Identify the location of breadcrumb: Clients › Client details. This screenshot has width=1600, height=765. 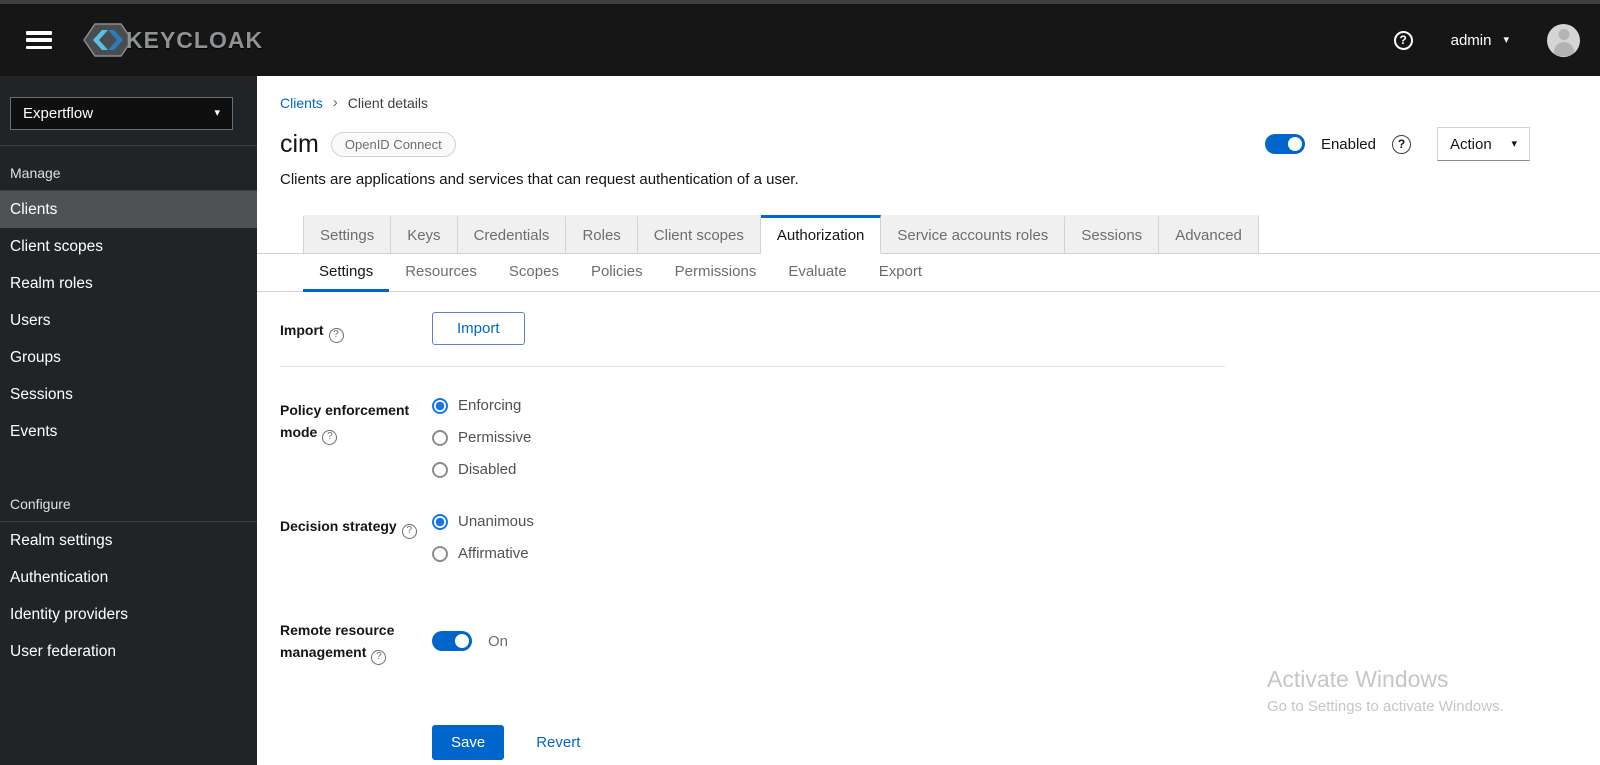
(928, 93).